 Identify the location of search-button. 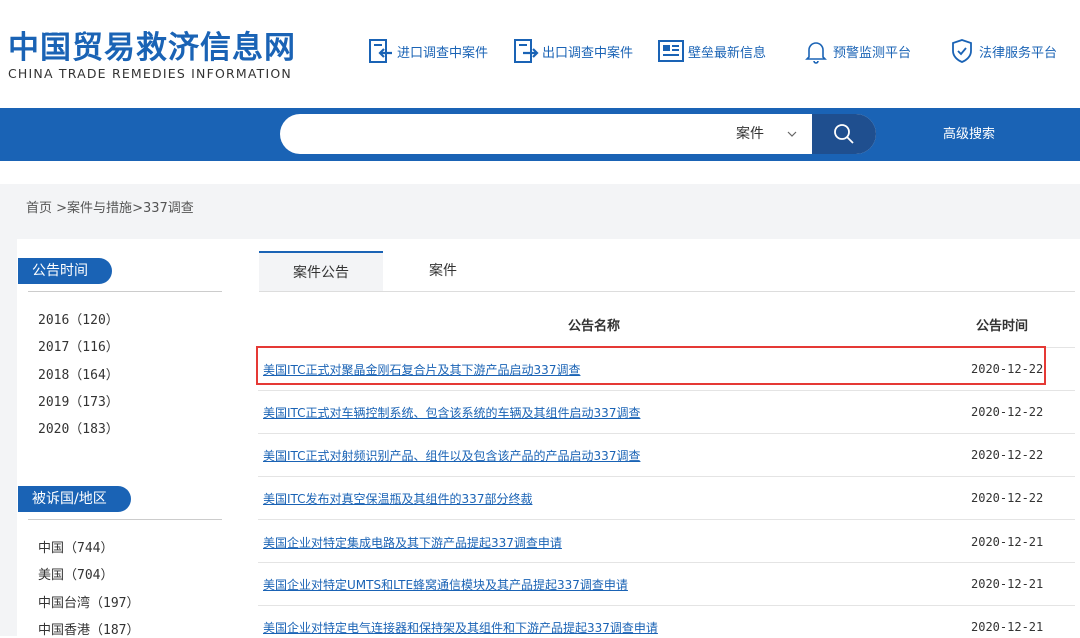
(844, 134).